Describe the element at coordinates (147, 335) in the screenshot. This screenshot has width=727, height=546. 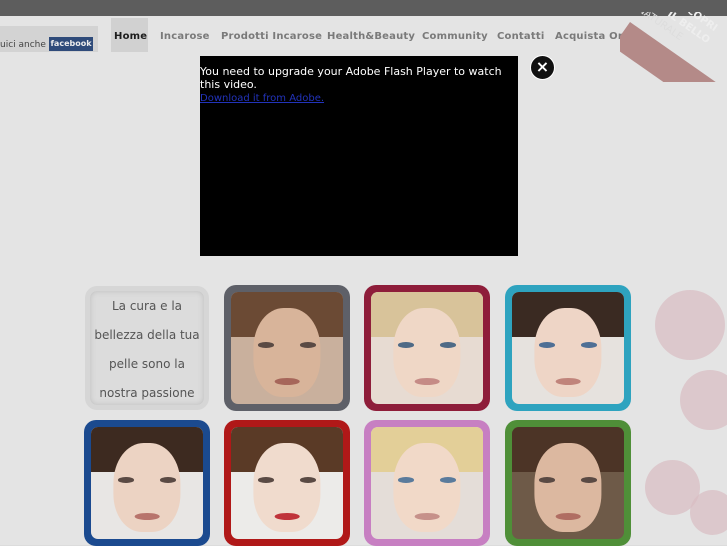
I see `tagline-line-2: bellezza della tua` at that location.